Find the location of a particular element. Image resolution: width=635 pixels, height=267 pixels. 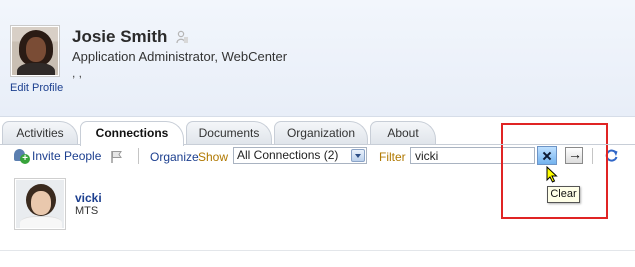

invite-people-button: + Invite People is located at coordinates (58, 156).